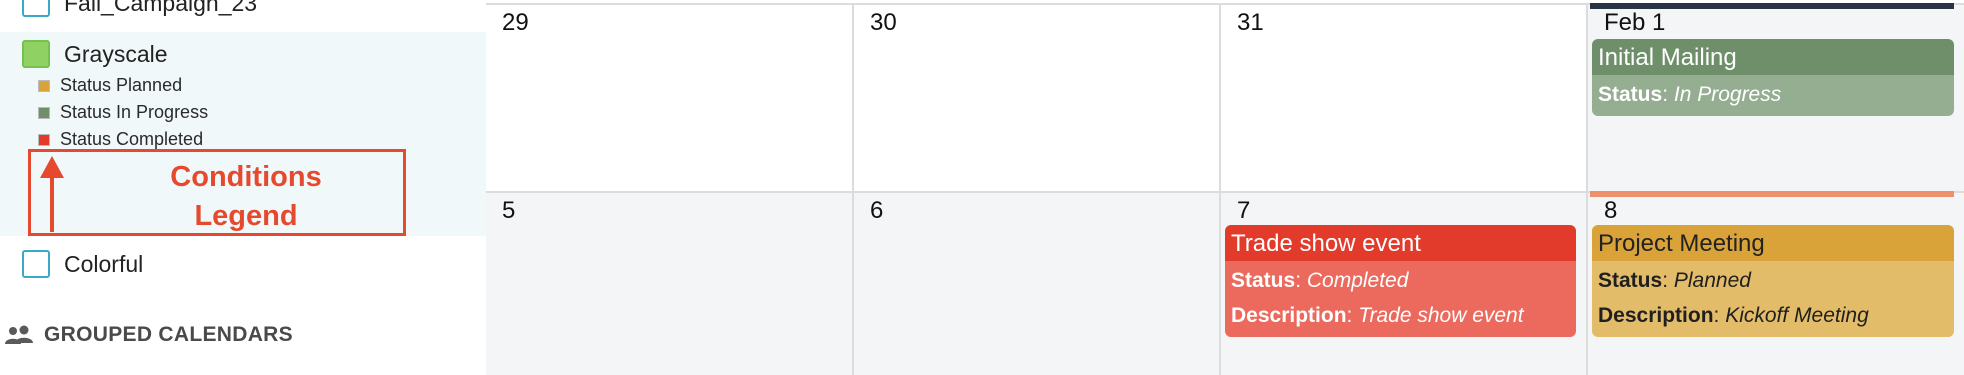 This screenshot has height=375, width=1964. Describe the element at coordinates (246, 177) in the screenshot. I see `annotation-line: Conditions` at that location.